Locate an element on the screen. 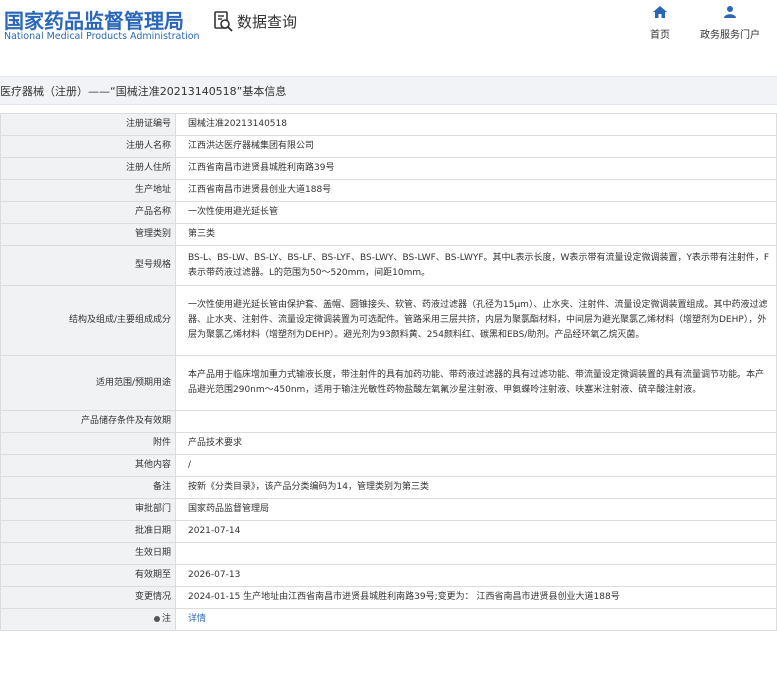  field-label-text: 注 is located at coordinates (166, 619).